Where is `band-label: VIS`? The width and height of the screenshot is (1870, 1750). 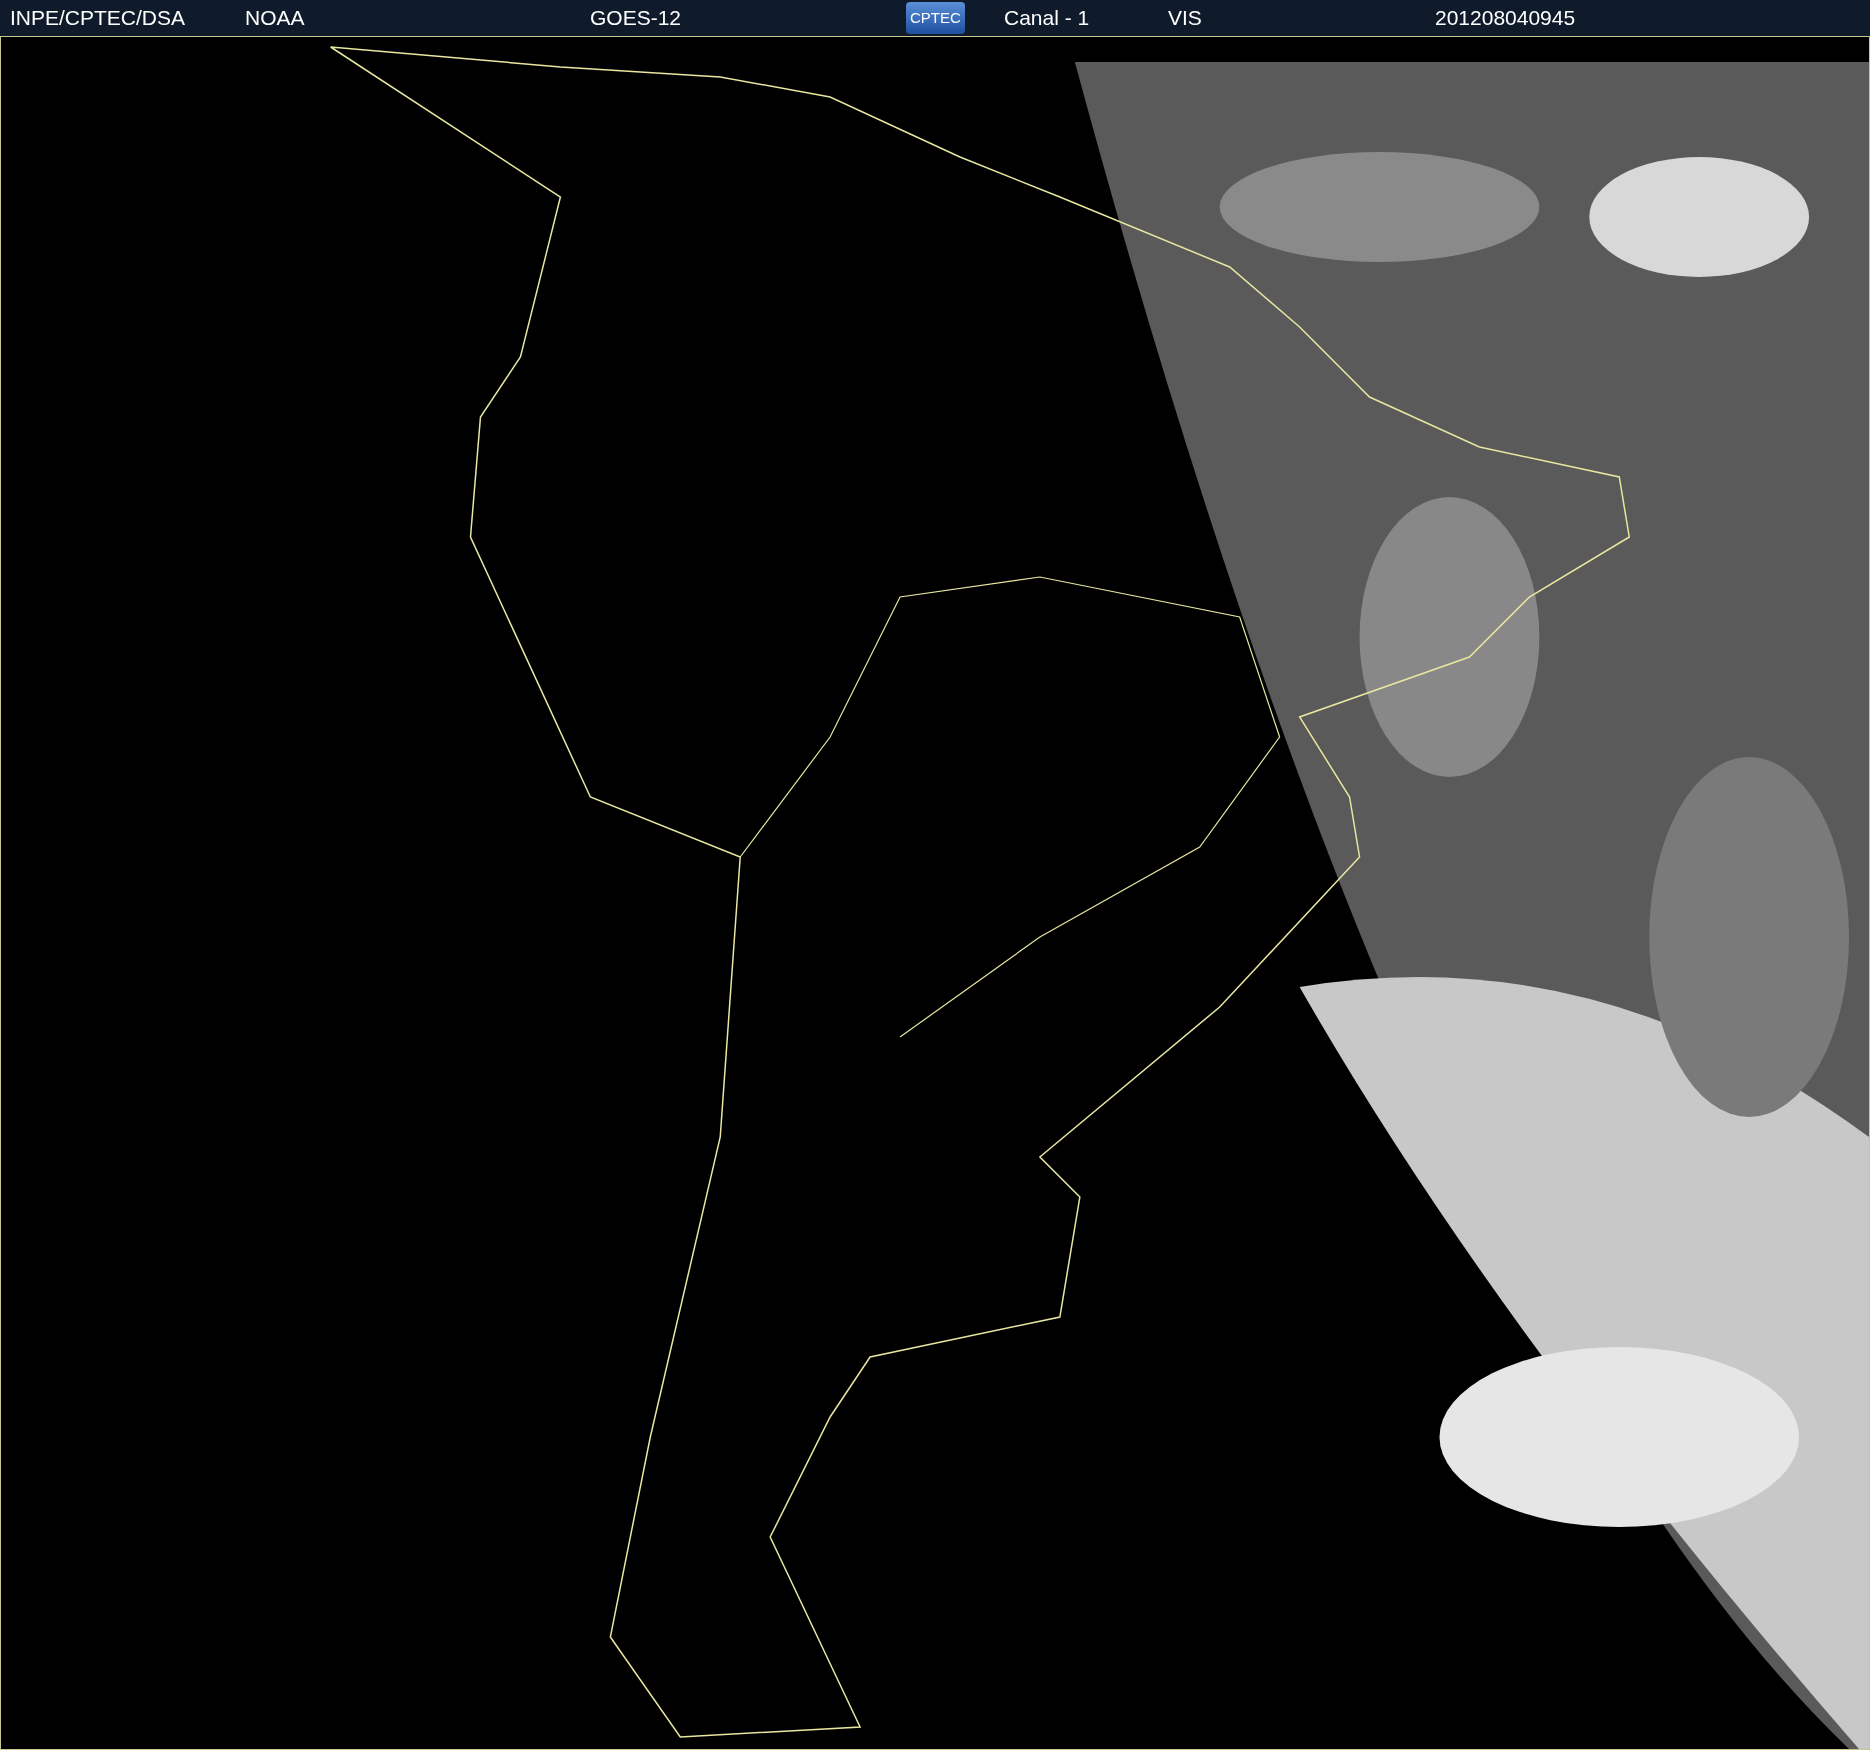 band-label: VIS is located at coordinates (1185, 18).